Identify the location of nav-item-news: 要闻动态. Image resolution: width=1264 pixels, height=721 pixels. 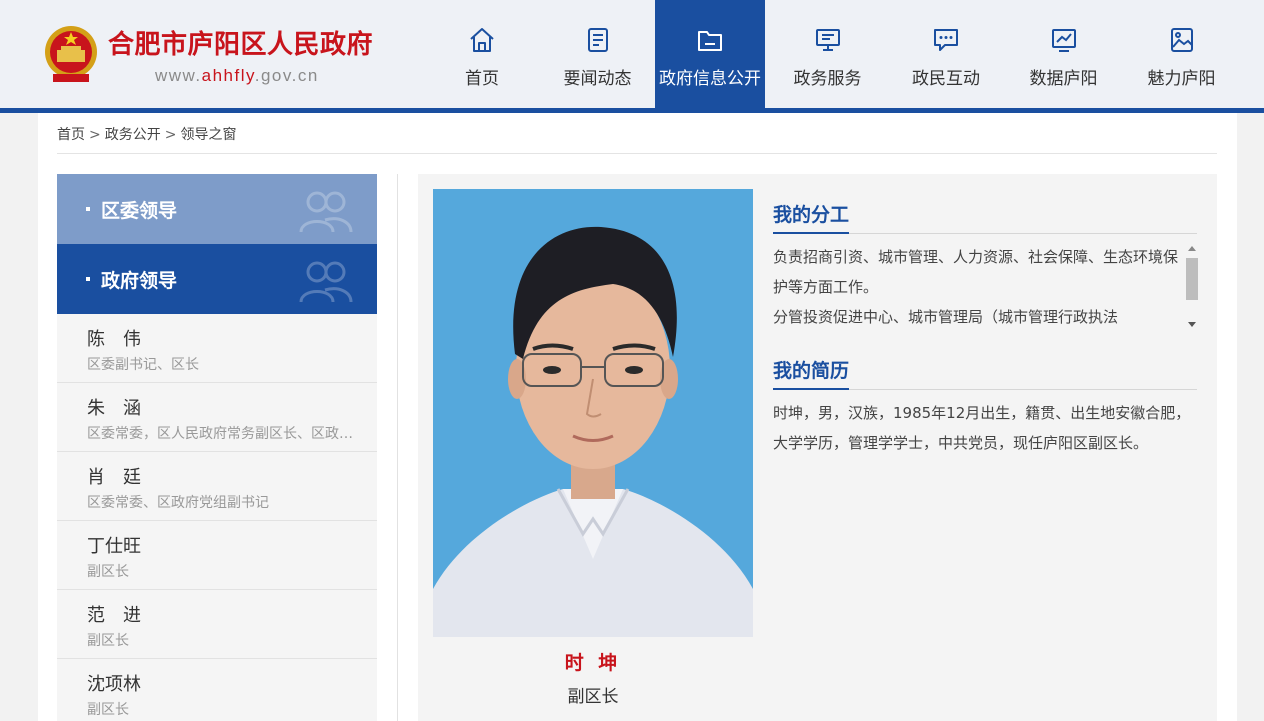
(597, 54).